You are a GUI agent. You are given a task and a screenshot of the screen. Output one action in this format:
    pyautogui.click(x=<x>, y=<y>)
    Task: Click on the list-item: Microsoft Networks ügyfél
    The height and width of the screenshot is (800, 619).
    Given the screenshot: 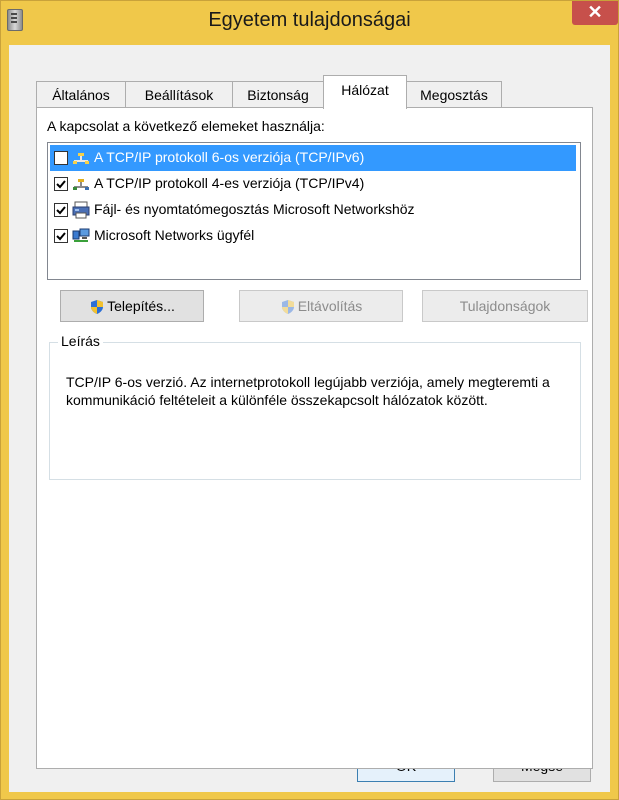 What is the action you would take?
    pyautogui.click(x=313, y=236)
    